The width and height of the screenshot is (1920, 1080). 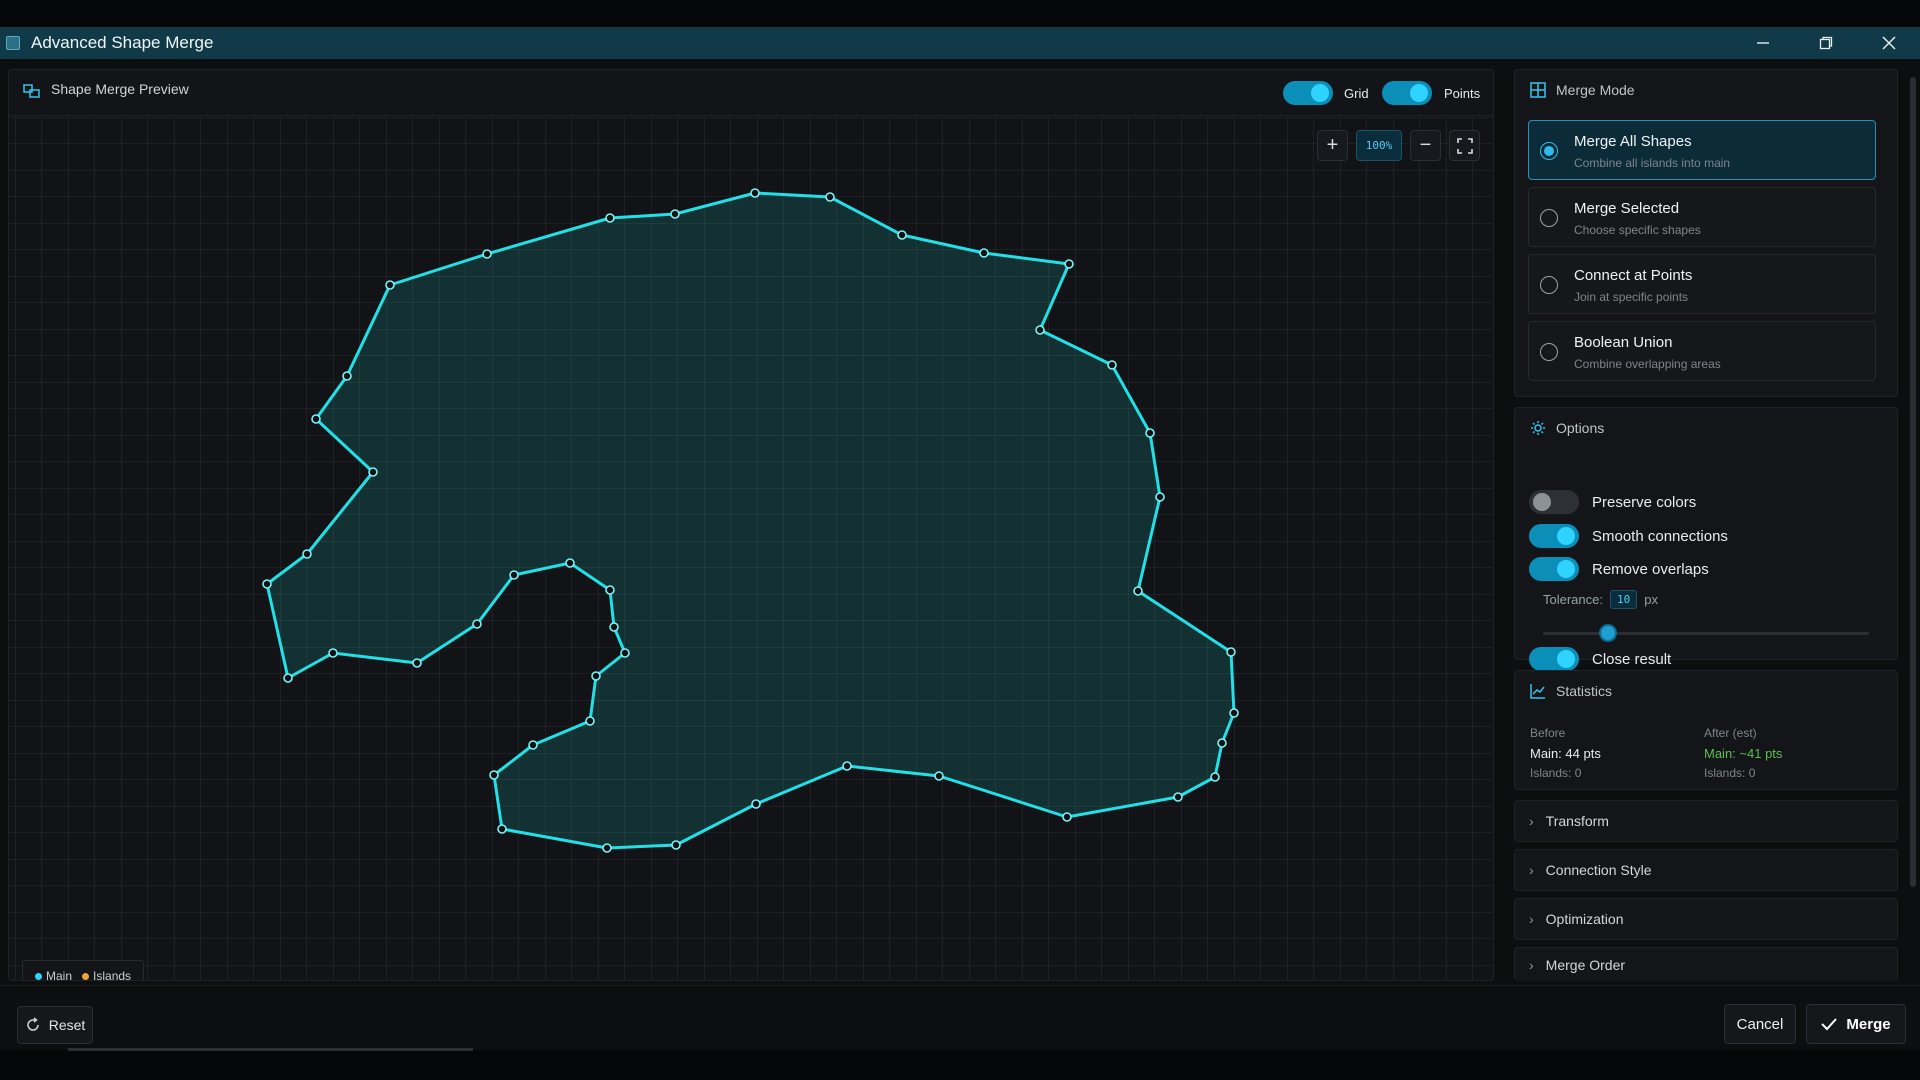 What do you see at coordinates (1825, 43) in the screenshot?
I see `restore-button` at bounding box center [1825, 43].